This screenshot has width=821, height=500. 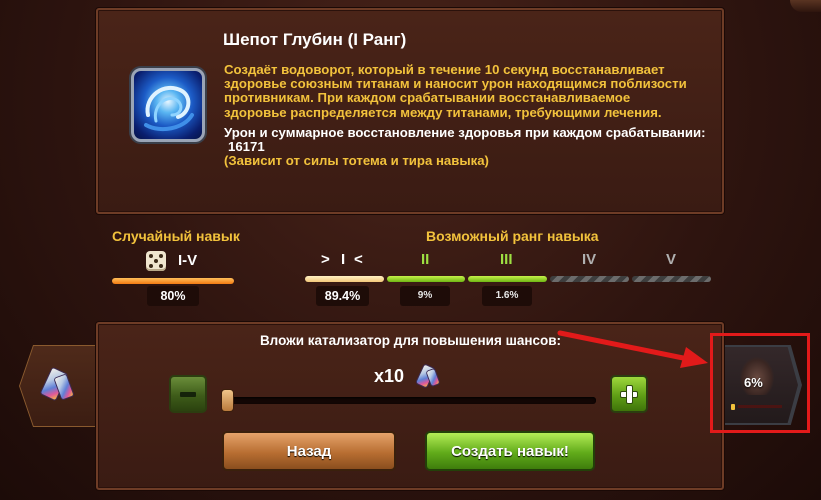 I want to click on annotation-arrow, so click(x=632, y=349).